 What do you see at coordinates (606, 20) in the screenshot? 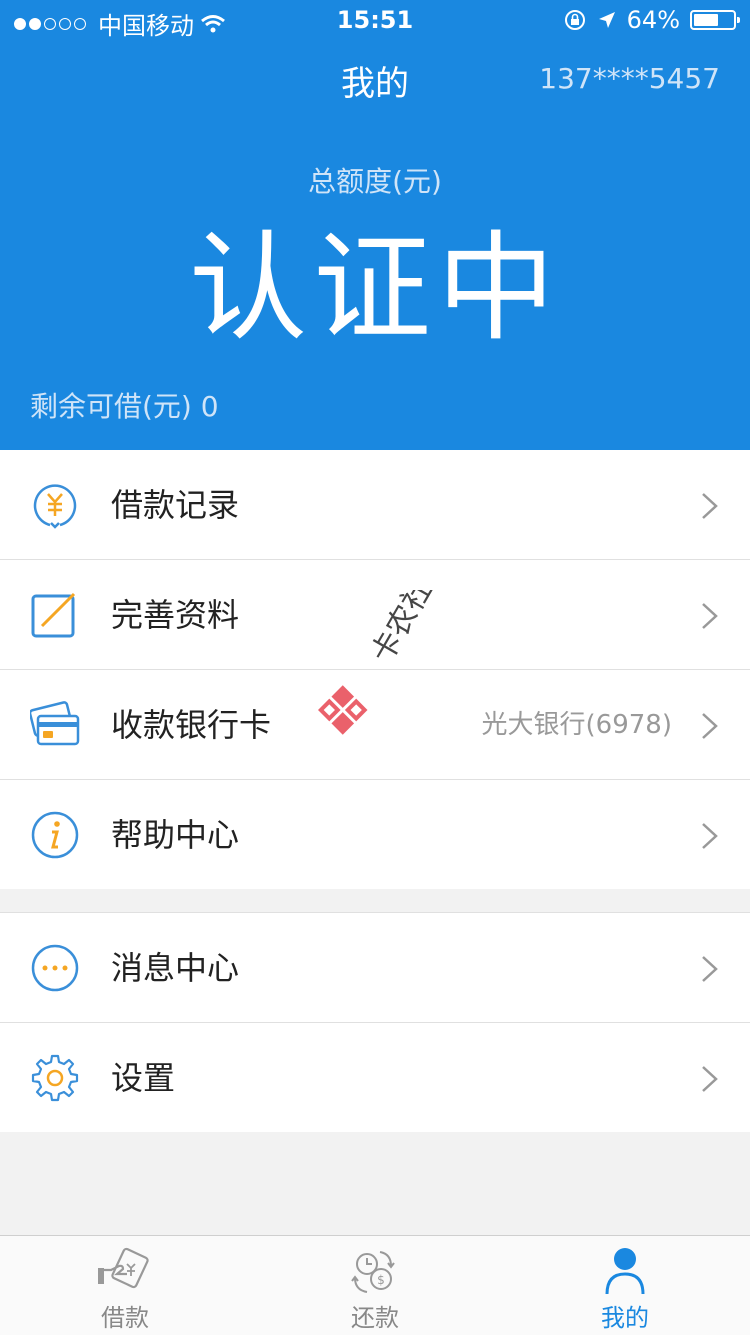
I see `location-arrow-icon` at bounding box center [606, 20].